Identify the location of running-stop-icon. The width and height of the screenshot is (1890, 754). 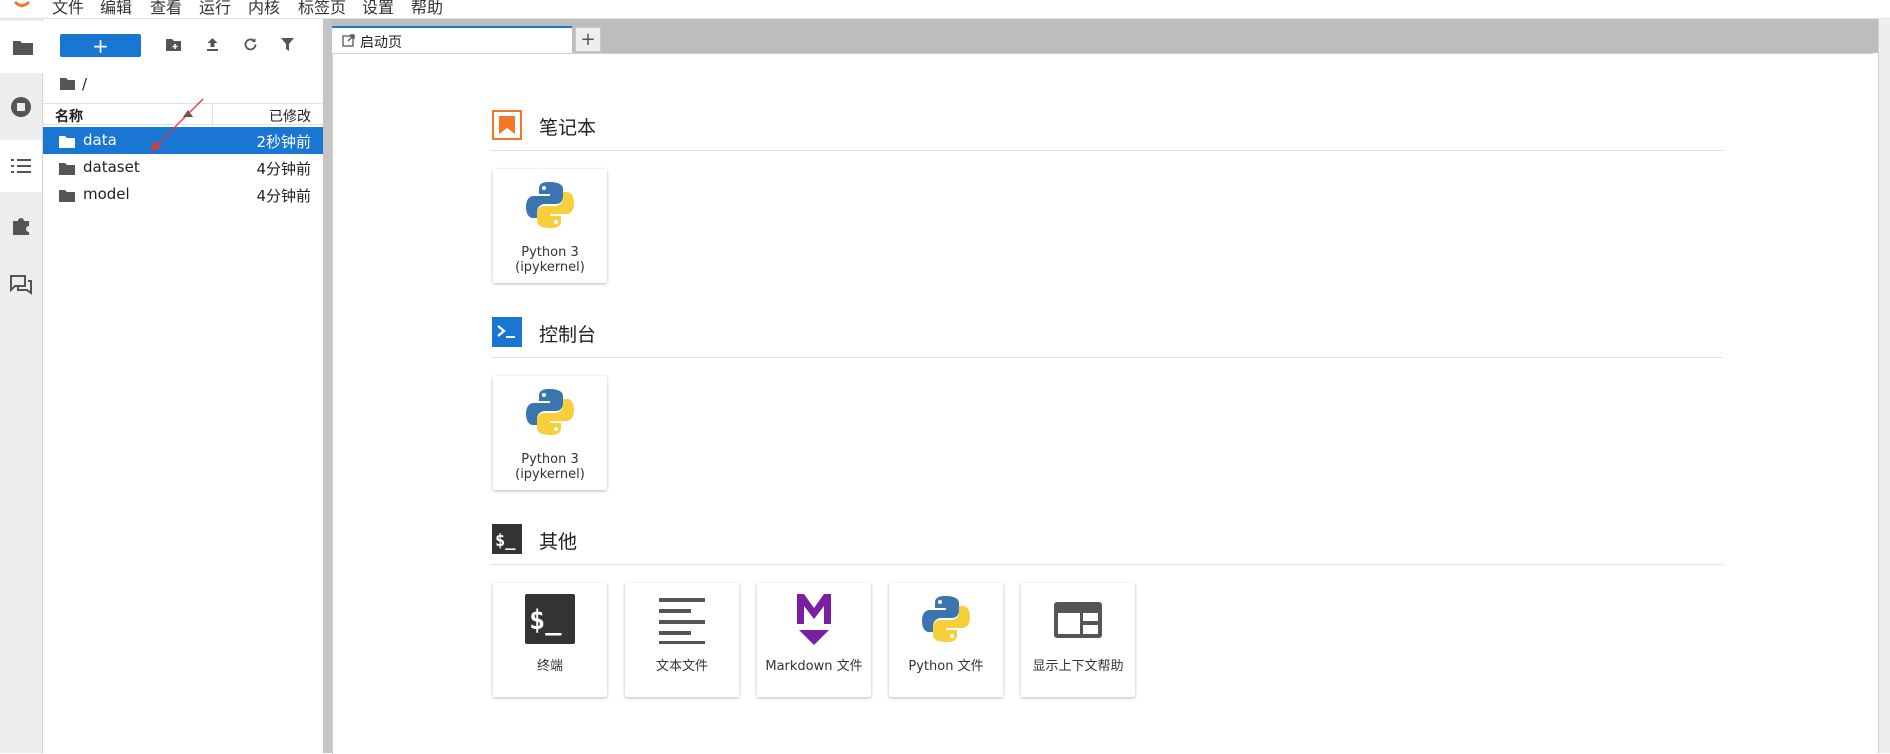
(21, 107).